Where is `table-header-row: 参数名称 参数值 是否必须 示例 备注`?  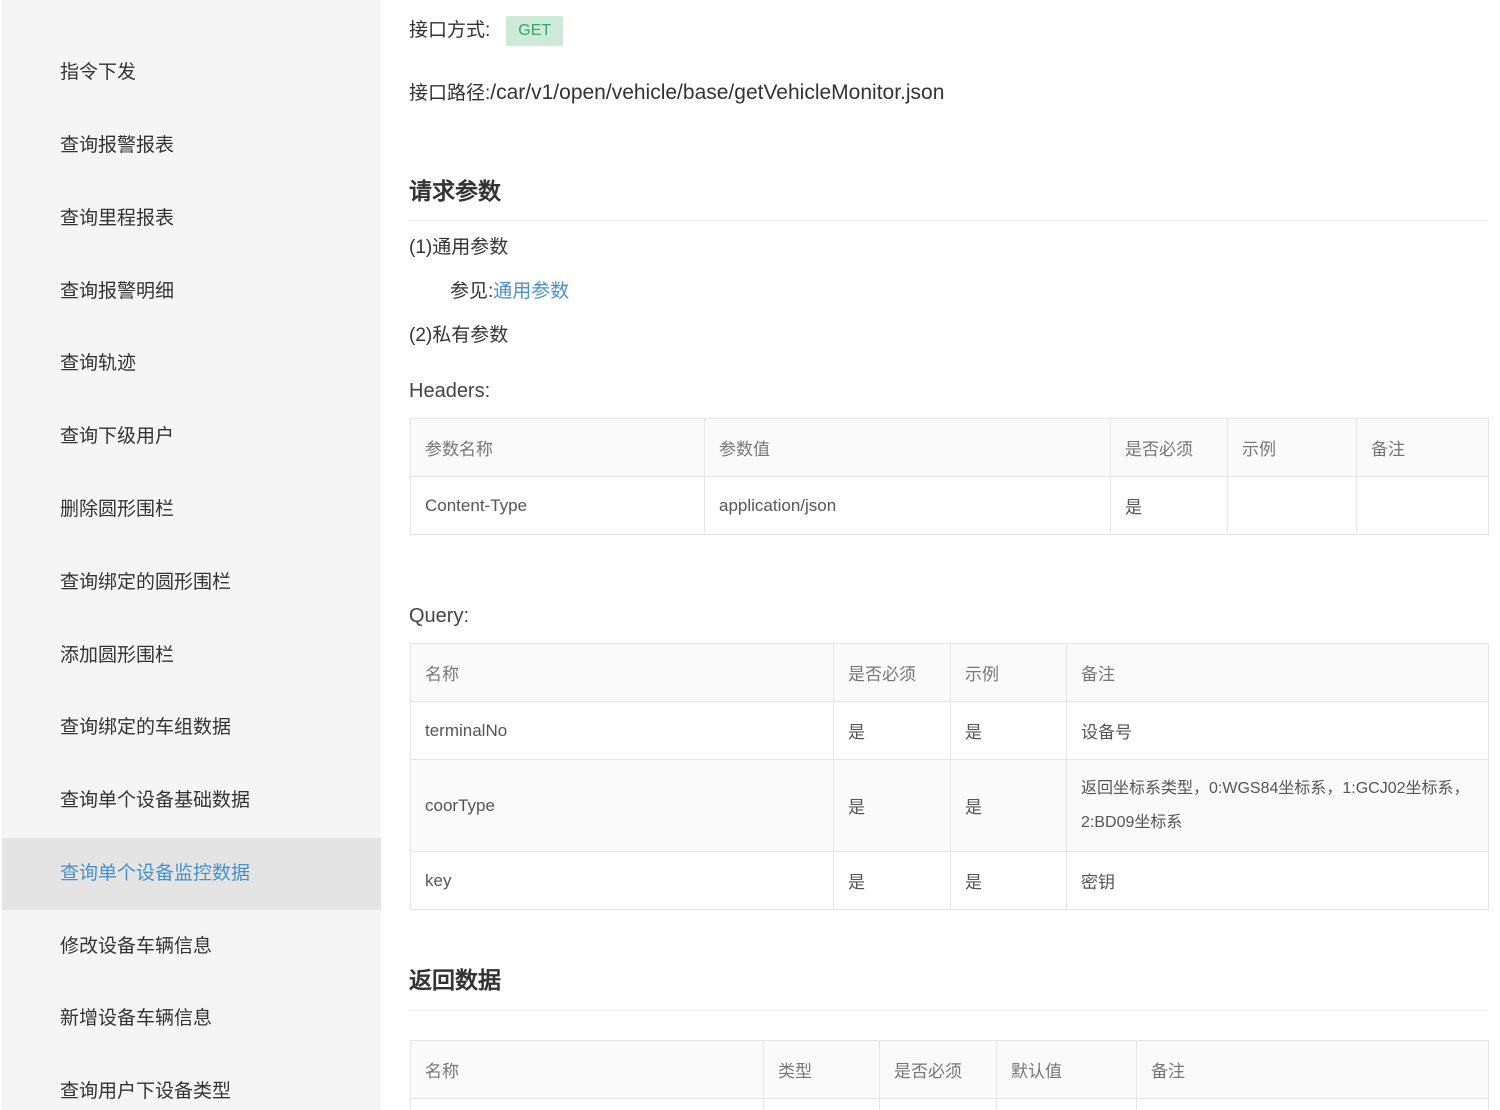 table-header-row: 参数名称 参数值 是否必须 示例 备注 is located at coordinates (949, 447).